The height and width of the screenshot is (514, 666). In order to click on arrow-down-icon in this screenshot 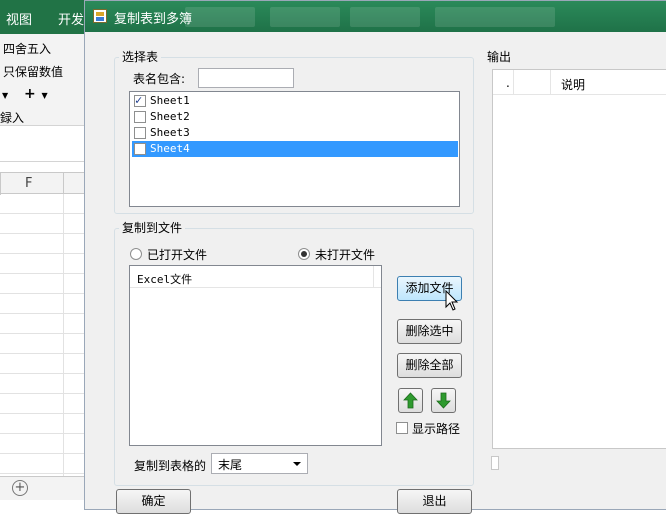, I will do `click(443, 400)`.